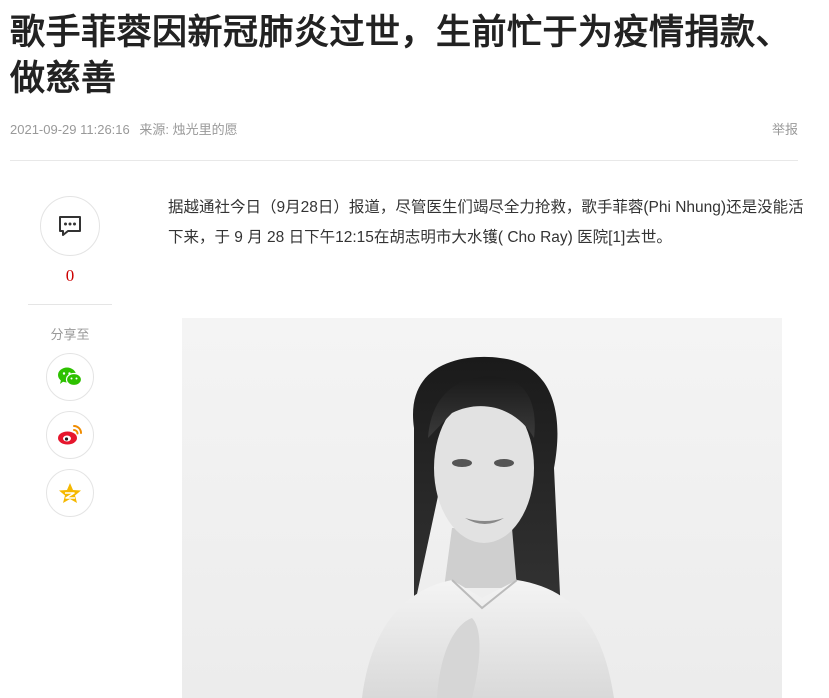 The image size is (829, 698). I want to click on publish-time: 2021-09-29 11:26:16, so click(70, 129).